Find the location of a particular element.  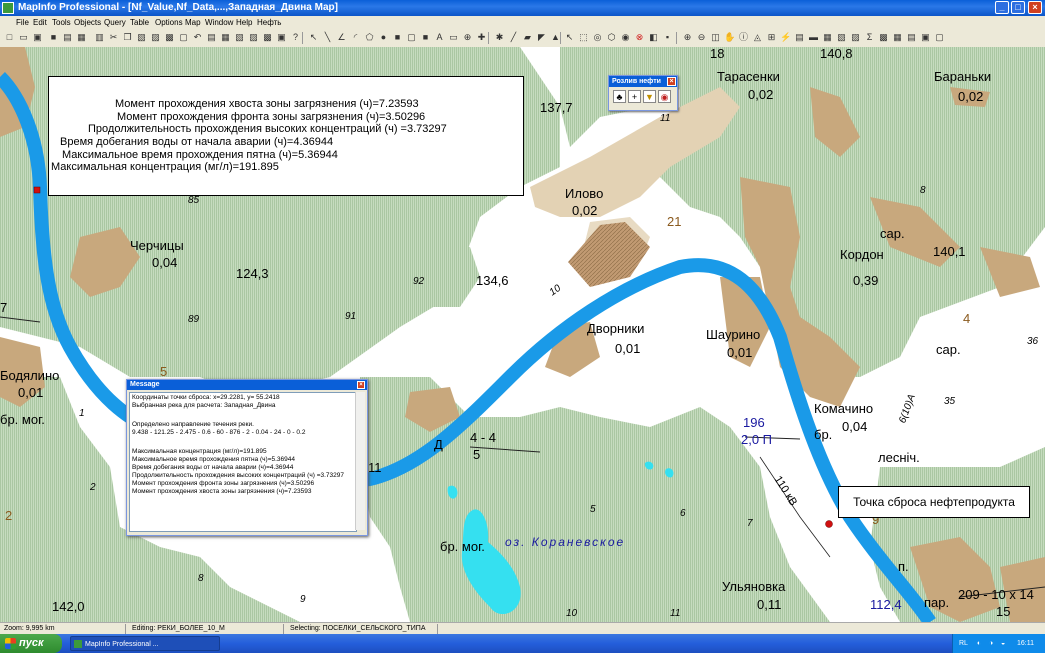

show-legend-icon: ▦ is located at coordinates (827, 37).